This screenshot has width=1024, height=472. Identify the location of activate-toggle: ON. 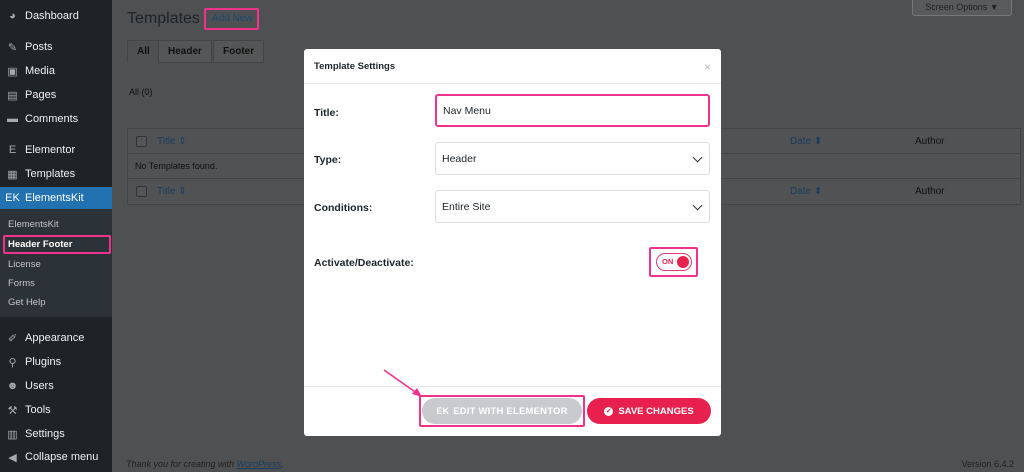
(674, 262).